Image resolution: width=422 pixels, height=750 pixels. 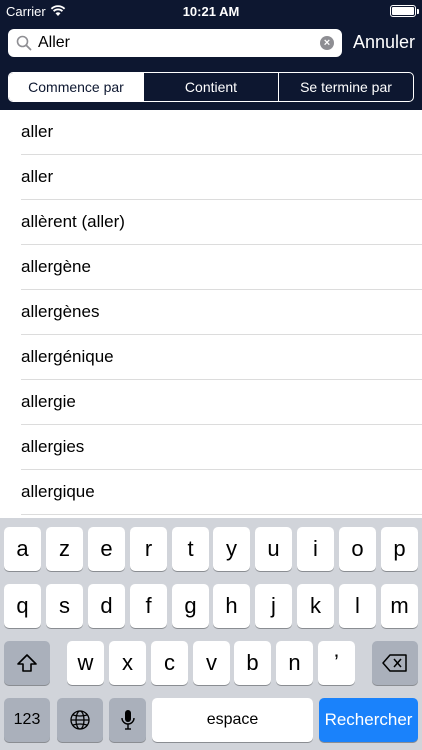 I want to click on key: z, so click(x=64, y=549).